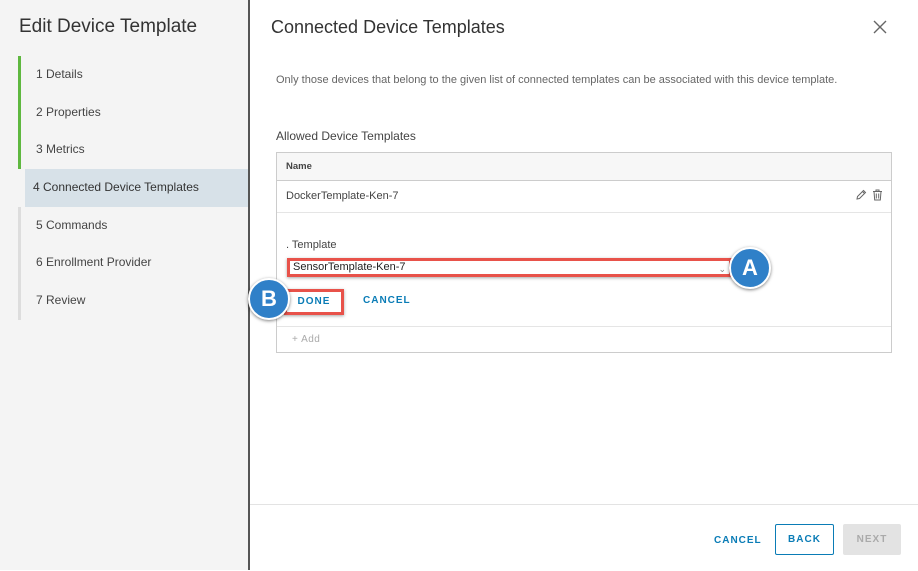 The width and height of the screenshot is (918, 571). I want to click on template-select-value: SensorTemplate-Ken-7, so click(349, 267).